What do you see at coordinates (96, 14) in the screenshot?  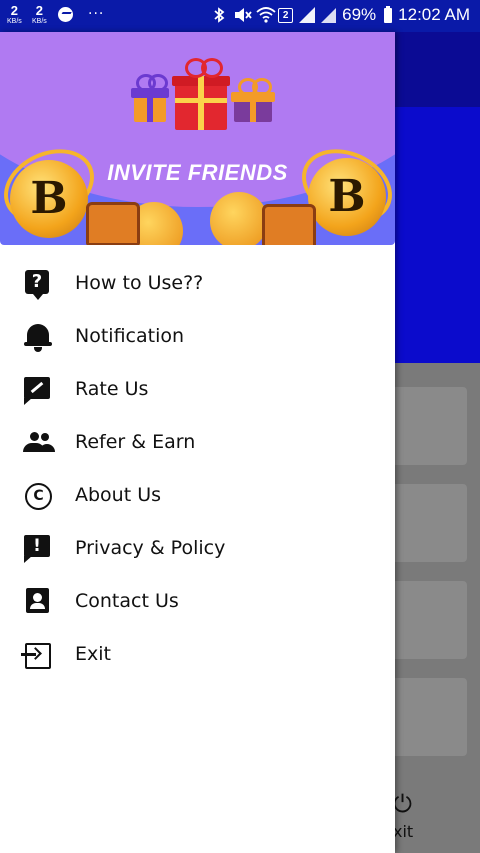 I see `more-notifications-icon: ···` at bounding box center [96, 14].